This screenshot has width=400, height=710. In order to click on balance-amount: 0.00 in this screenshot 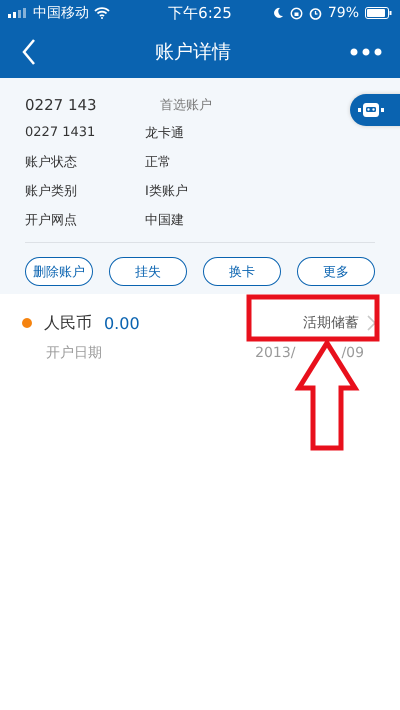, I will do `click(122, 323)`.